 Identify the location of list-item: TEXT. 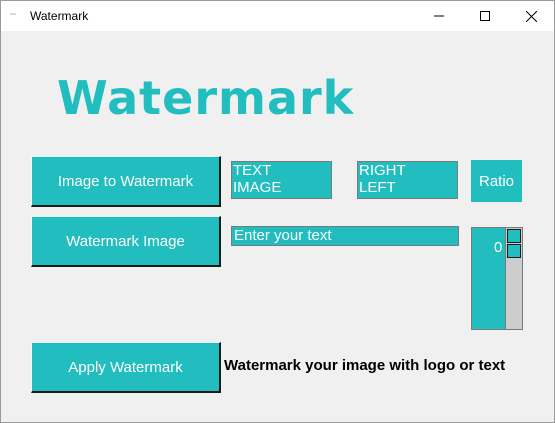
(282, 170).